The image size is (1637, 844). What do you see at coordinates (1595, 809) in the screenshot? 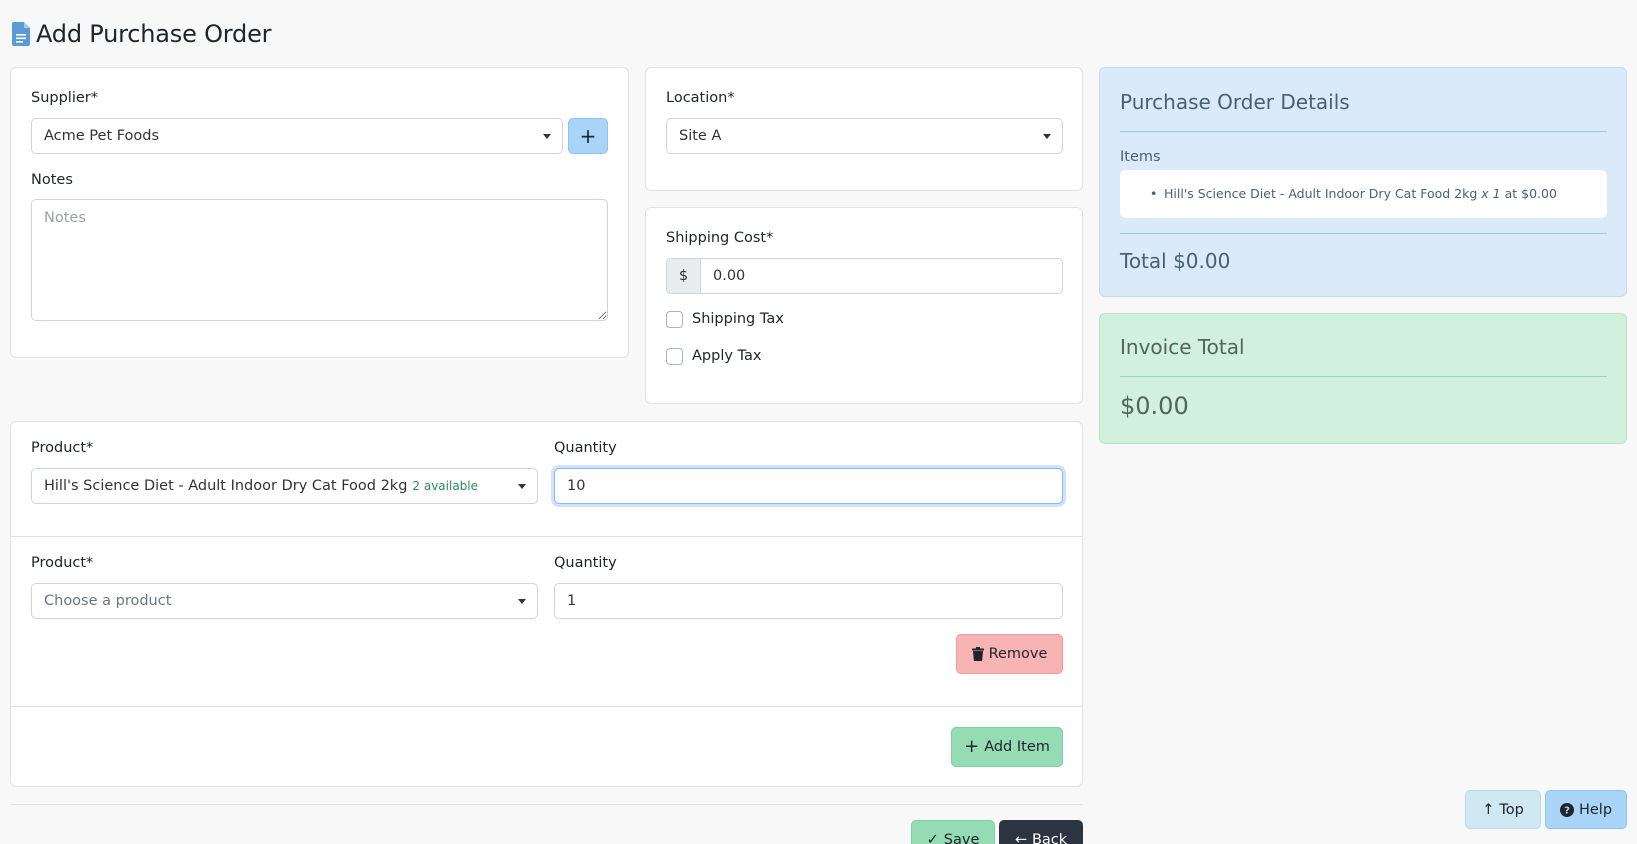
I see `help-label: Help` at bounding box center [1595, 809].